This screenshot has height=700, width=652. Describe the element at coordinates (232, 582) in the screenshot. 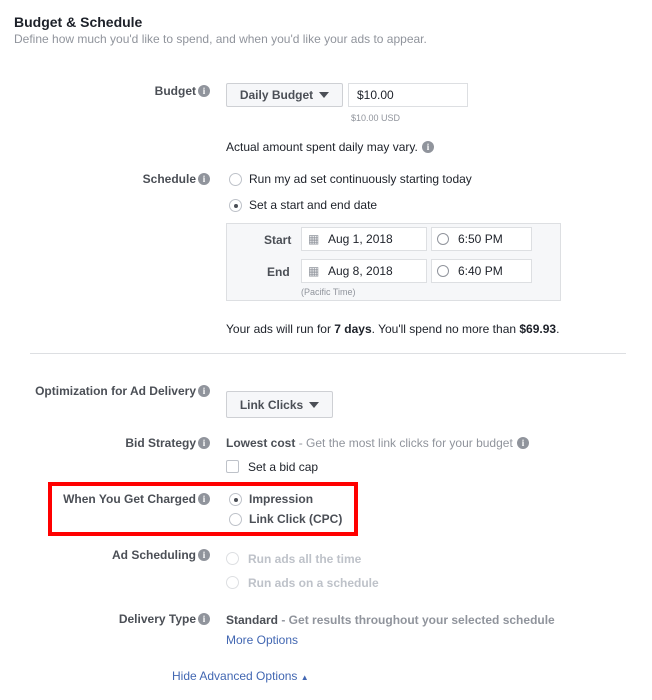

I see `ad-scheduling-schedule-radio` at that location.